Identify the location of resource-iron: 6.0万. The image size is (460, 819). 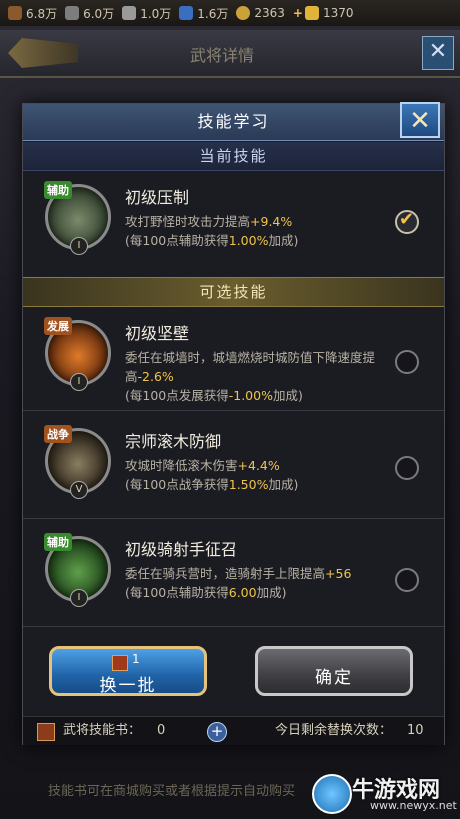
(89, 13).